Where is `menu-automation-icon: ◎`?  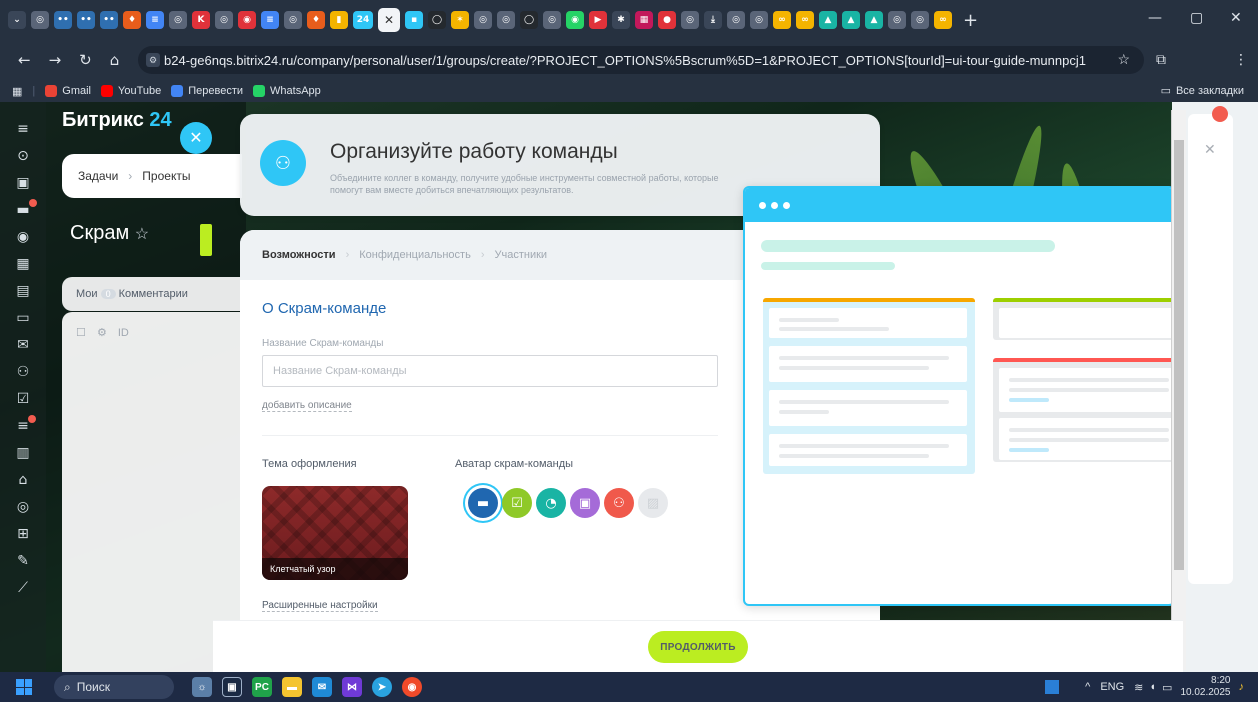
menu-automation-icon: ◎ is located at coordinates (23, 507).